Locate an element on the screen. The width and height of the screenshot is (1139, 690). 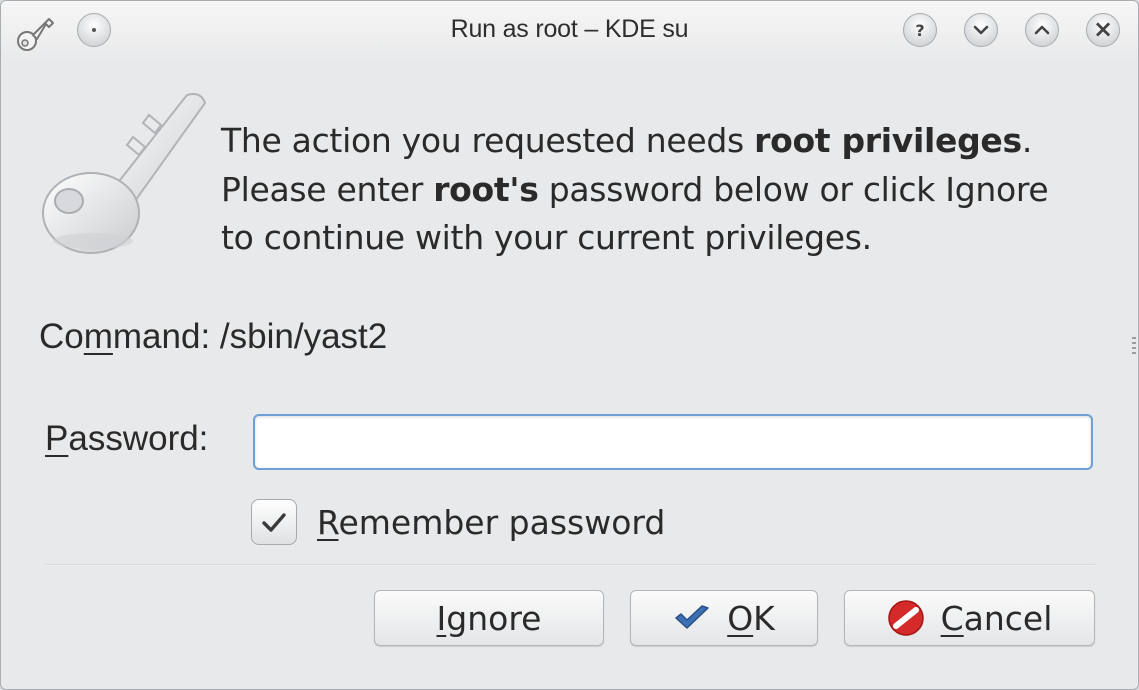
ok-button: OK is located at coordinates (724, 618).